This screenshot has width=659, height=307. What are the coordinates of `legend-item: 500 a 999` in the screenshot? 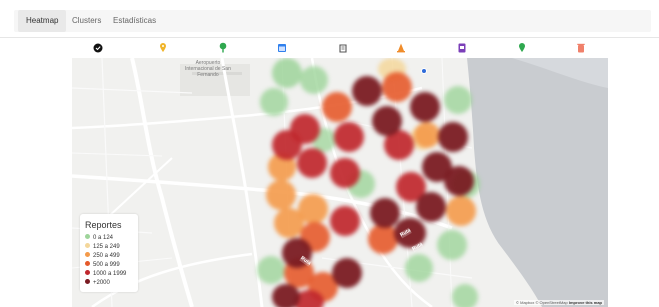 It's located at (102, 265).